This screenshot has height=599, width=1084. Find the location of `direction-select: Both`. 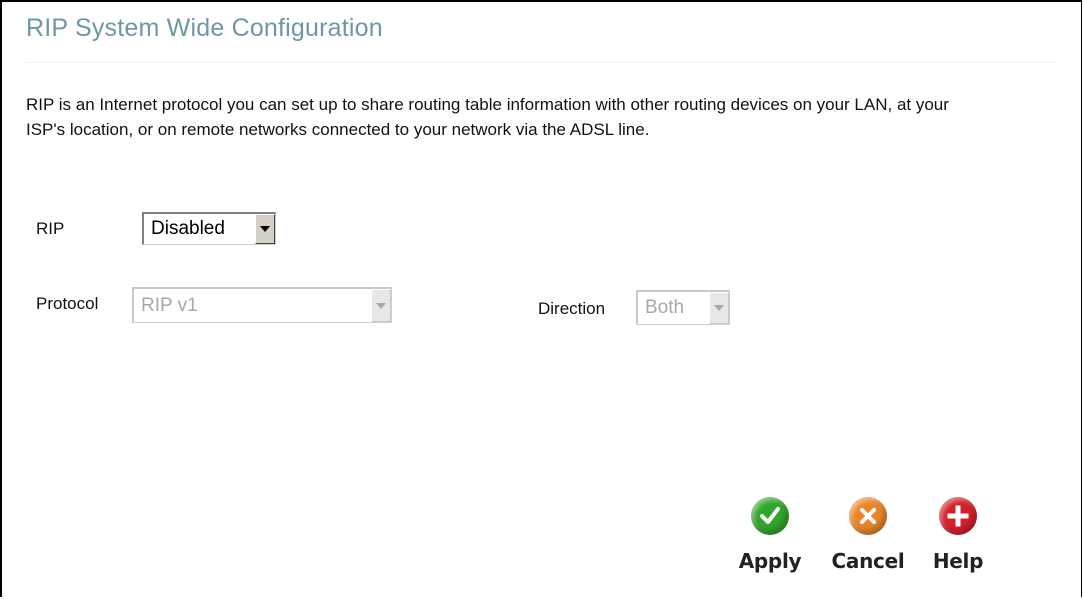

direction-select: Both is located at coordinates (683, 307).